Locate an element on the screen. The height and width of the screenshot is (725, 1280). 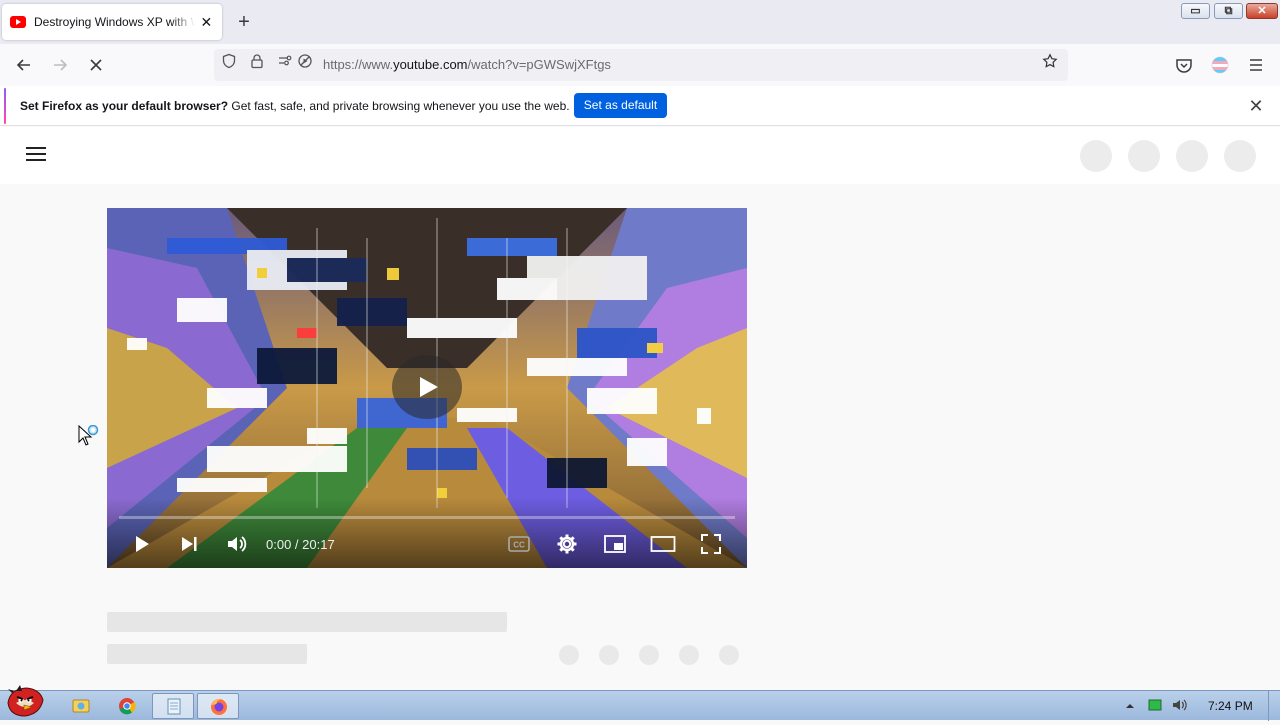
shield-icon is located at coordinates (229, 65).